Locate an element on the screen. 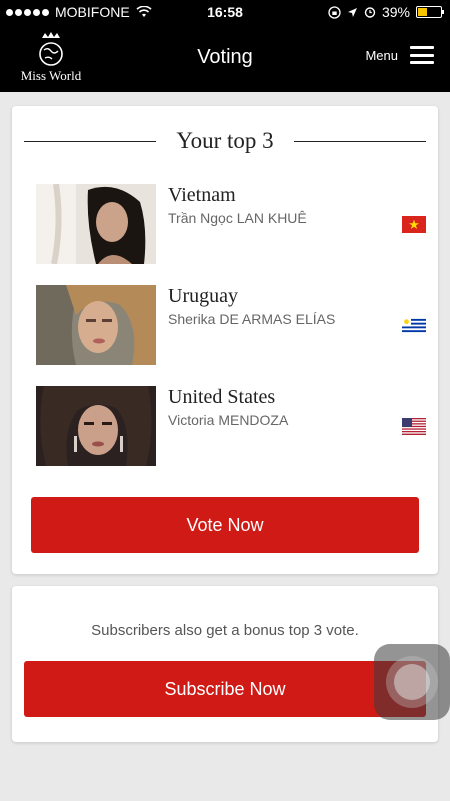 The height and width of the screenshot is (801, 450). status-bar: MOBIFONE 16:58 39% is located at coordinates (225, 13).